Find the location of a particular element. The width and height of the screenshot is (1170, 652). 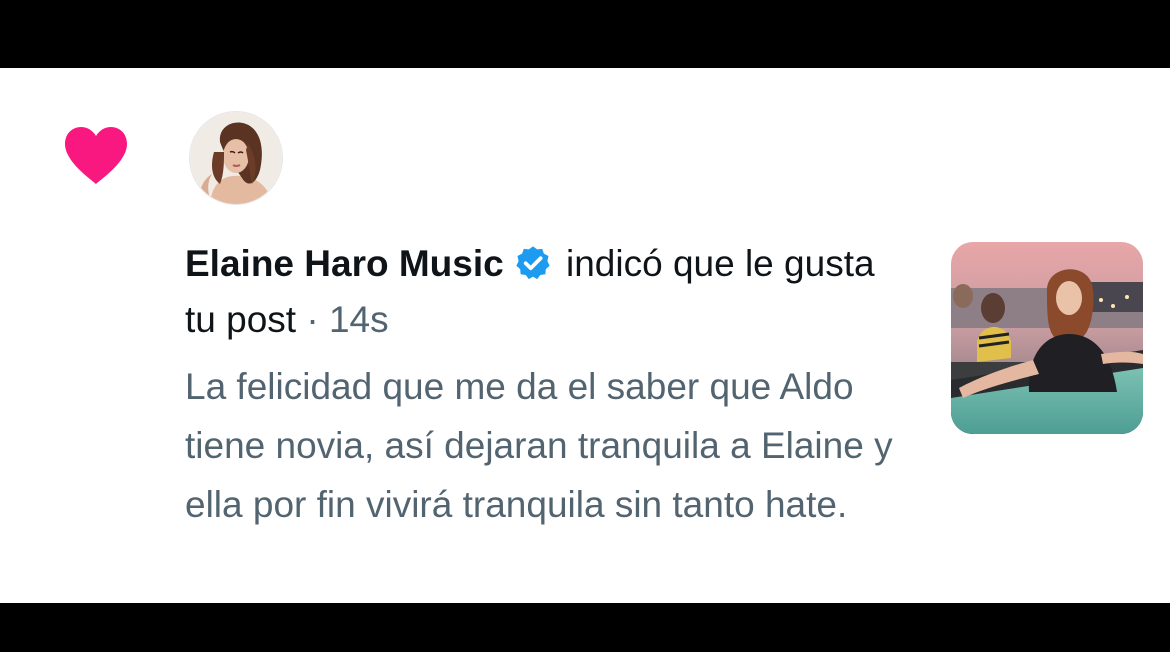

media-thumbnail is located at coordinates (1047, 338).